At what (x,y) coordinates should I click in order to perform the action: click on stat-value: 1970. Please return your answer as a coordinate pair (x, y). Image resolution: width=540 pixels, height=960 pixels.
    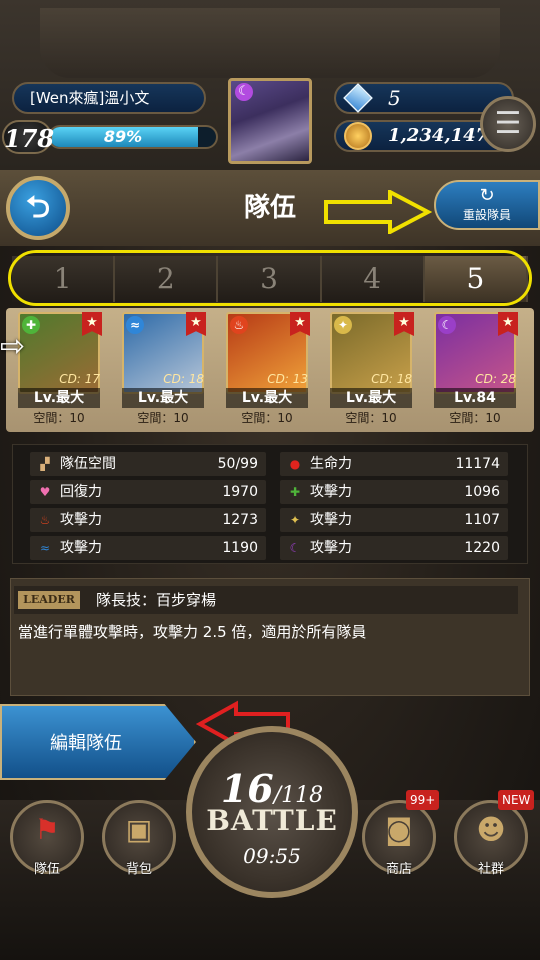
    Looking at the image, I should click on (240, 492).